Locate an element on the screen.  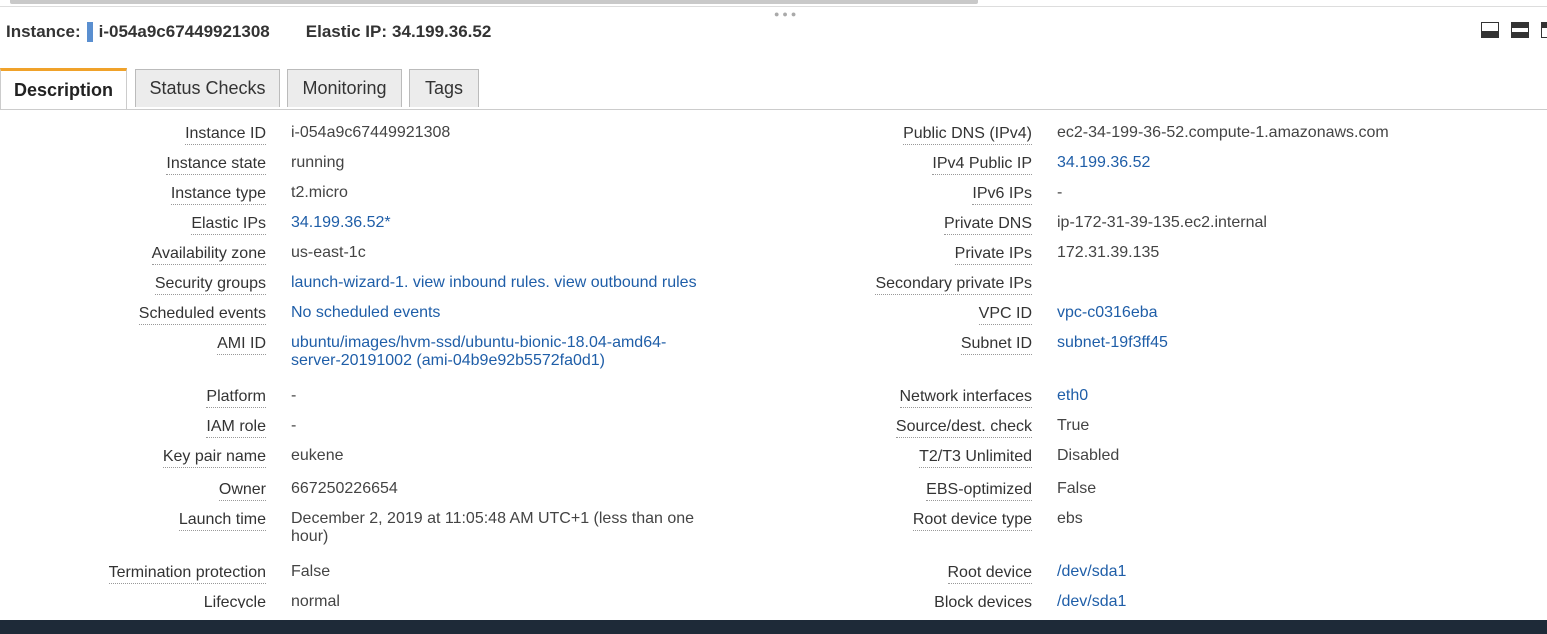
view-inbound-rules-link: view inbound rules. is located at coordinates (481, 282).